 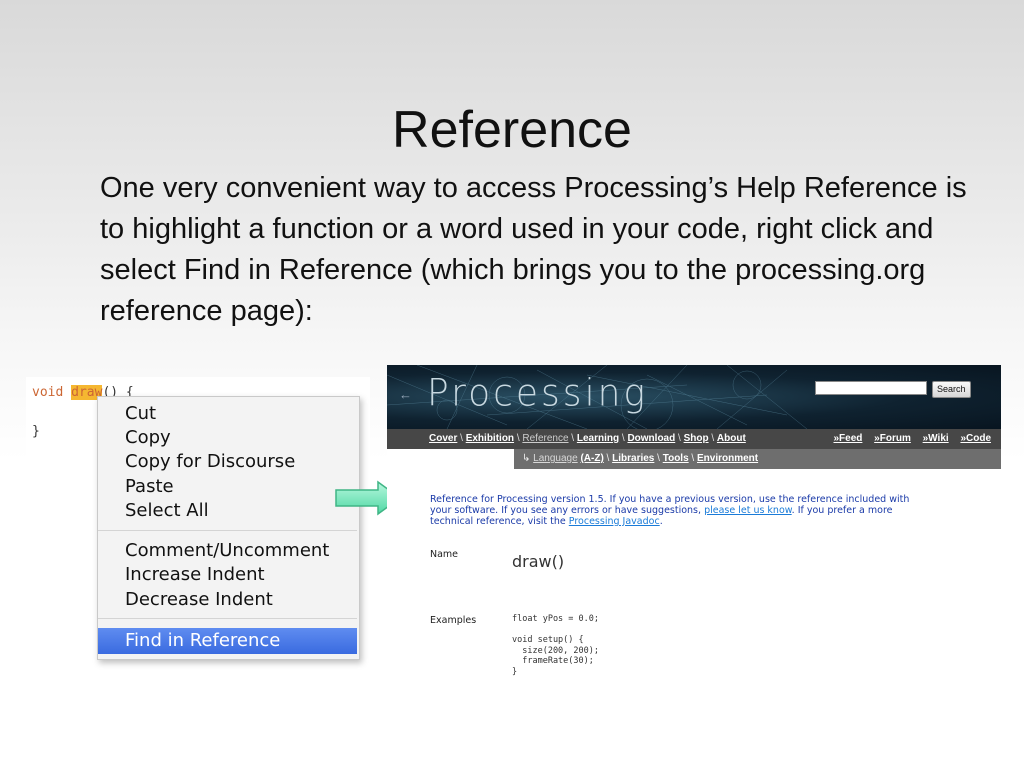 I want to click on menu-item-increase-indent: Increase Indent, so click(x=227, y=575).